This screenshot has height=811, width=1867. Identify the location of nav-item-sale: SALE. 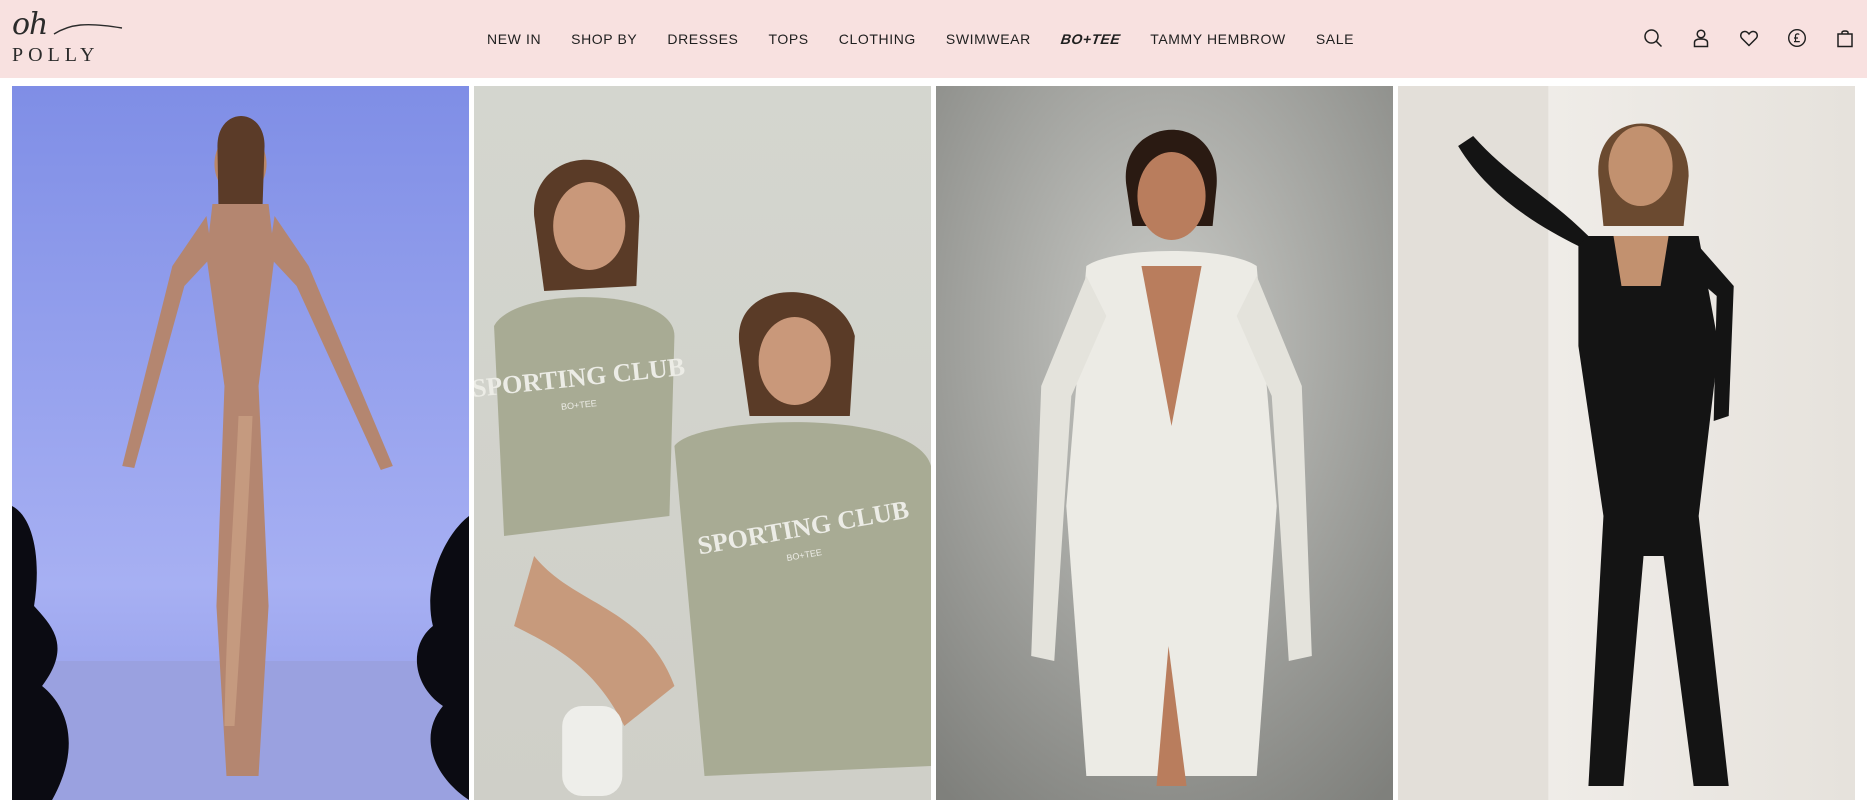
(1335, 39).